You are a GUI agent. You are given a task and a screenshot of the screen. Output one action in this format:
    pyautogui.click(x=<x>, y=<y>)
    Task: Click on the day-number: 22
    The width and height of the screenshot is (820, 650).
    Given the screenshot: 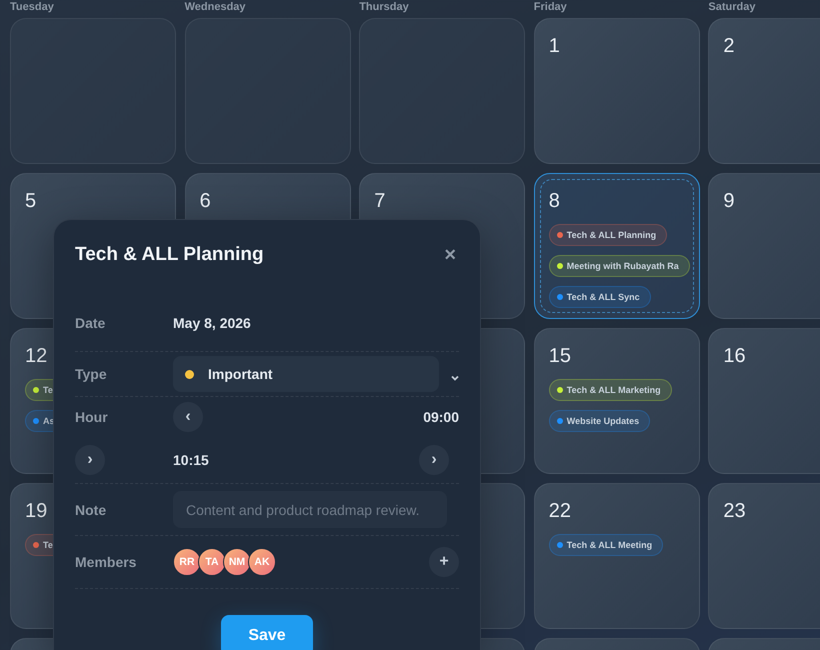 What is the action you would take?
    pyautogui.click(x=560, y=511)
    